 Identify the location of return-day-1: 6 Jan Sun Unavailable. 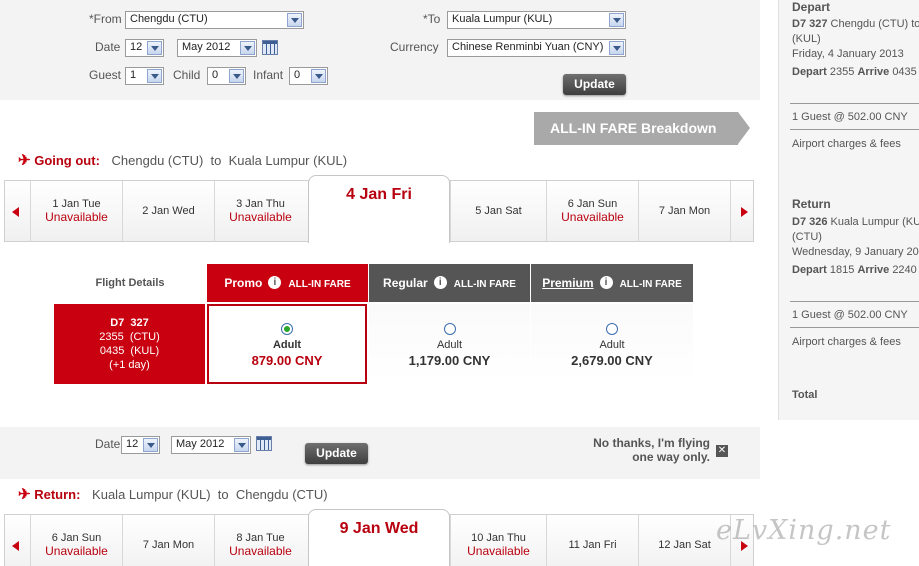
(76, 540).